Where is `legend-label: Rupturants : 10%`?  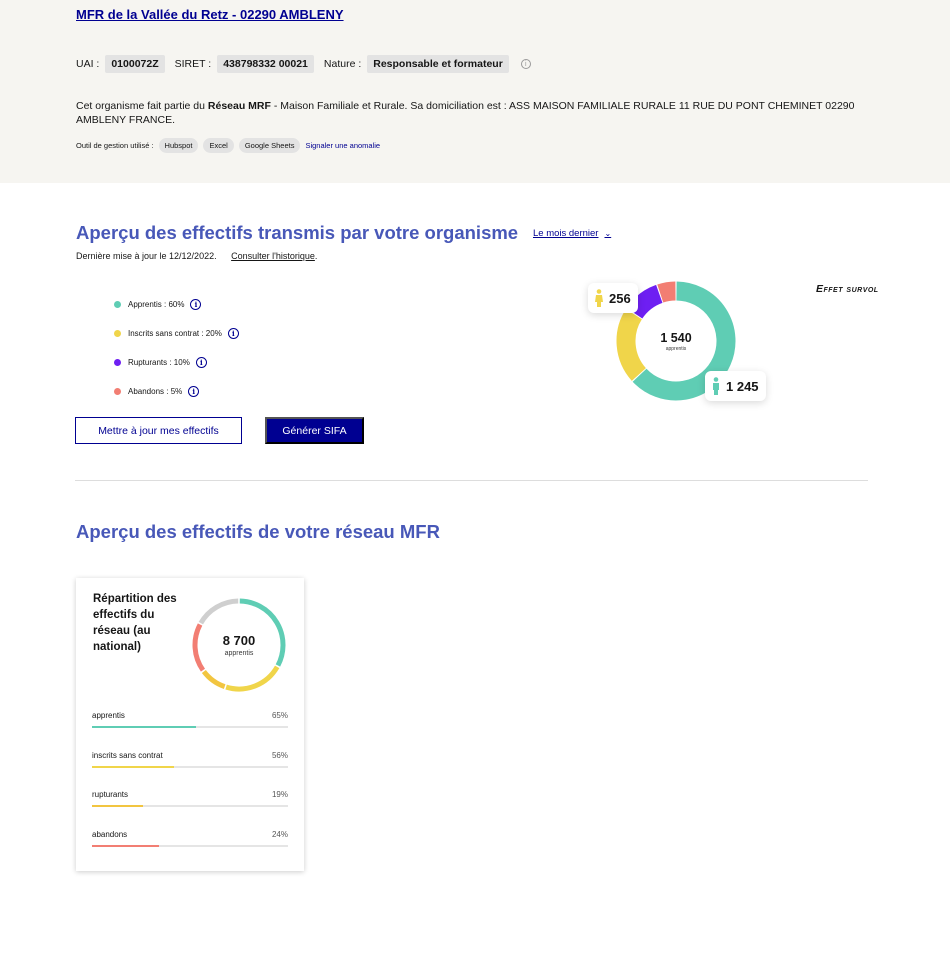
legend-label: Rupturants : 10% is located at coordinates (159, 362).